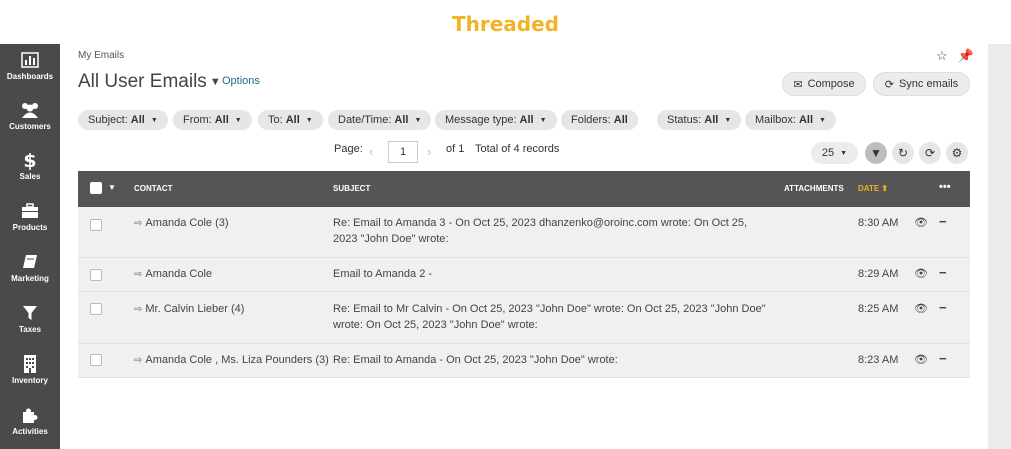  I want to click on filter-message-type: Message type: All ▼, so click(496, 120).